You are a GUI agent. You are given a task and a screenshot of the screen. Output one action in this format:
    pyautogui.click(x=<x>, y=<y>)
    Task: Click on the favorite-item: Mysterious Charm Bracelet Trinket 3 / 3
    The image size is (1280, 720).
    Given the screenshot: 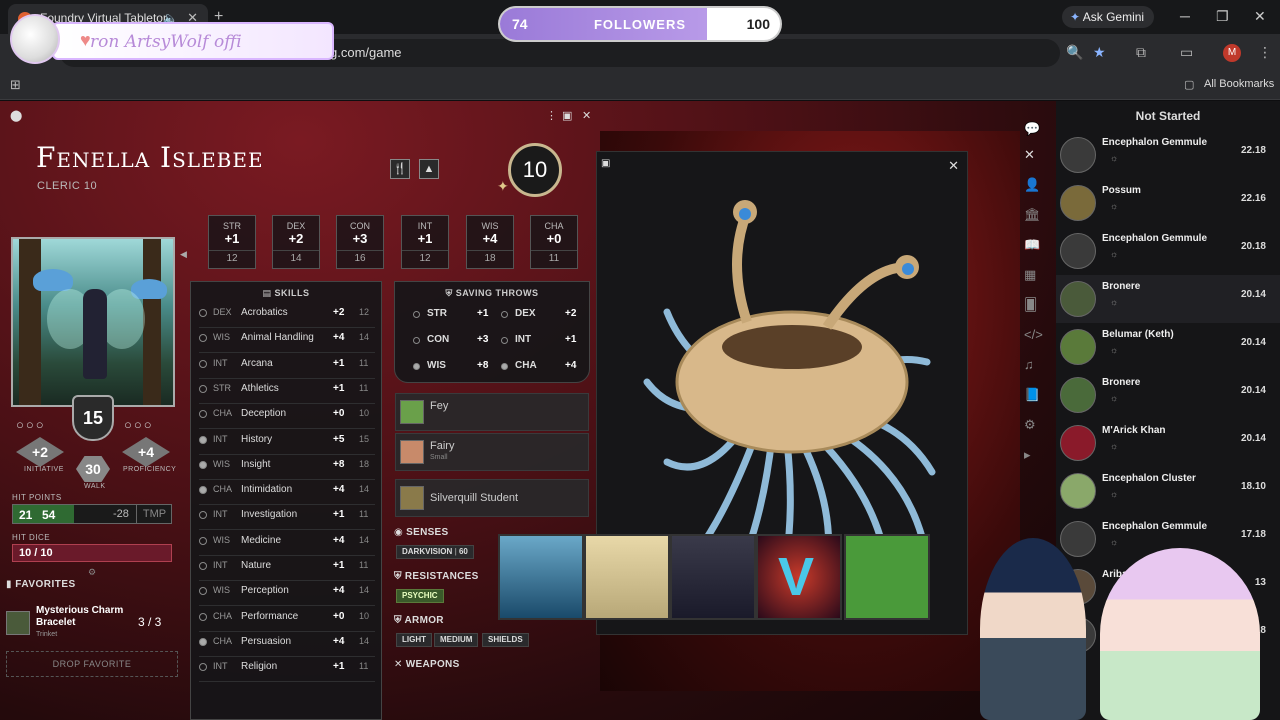 What is the action you would take?
    pyautogui.click(x=92, y=622)
    